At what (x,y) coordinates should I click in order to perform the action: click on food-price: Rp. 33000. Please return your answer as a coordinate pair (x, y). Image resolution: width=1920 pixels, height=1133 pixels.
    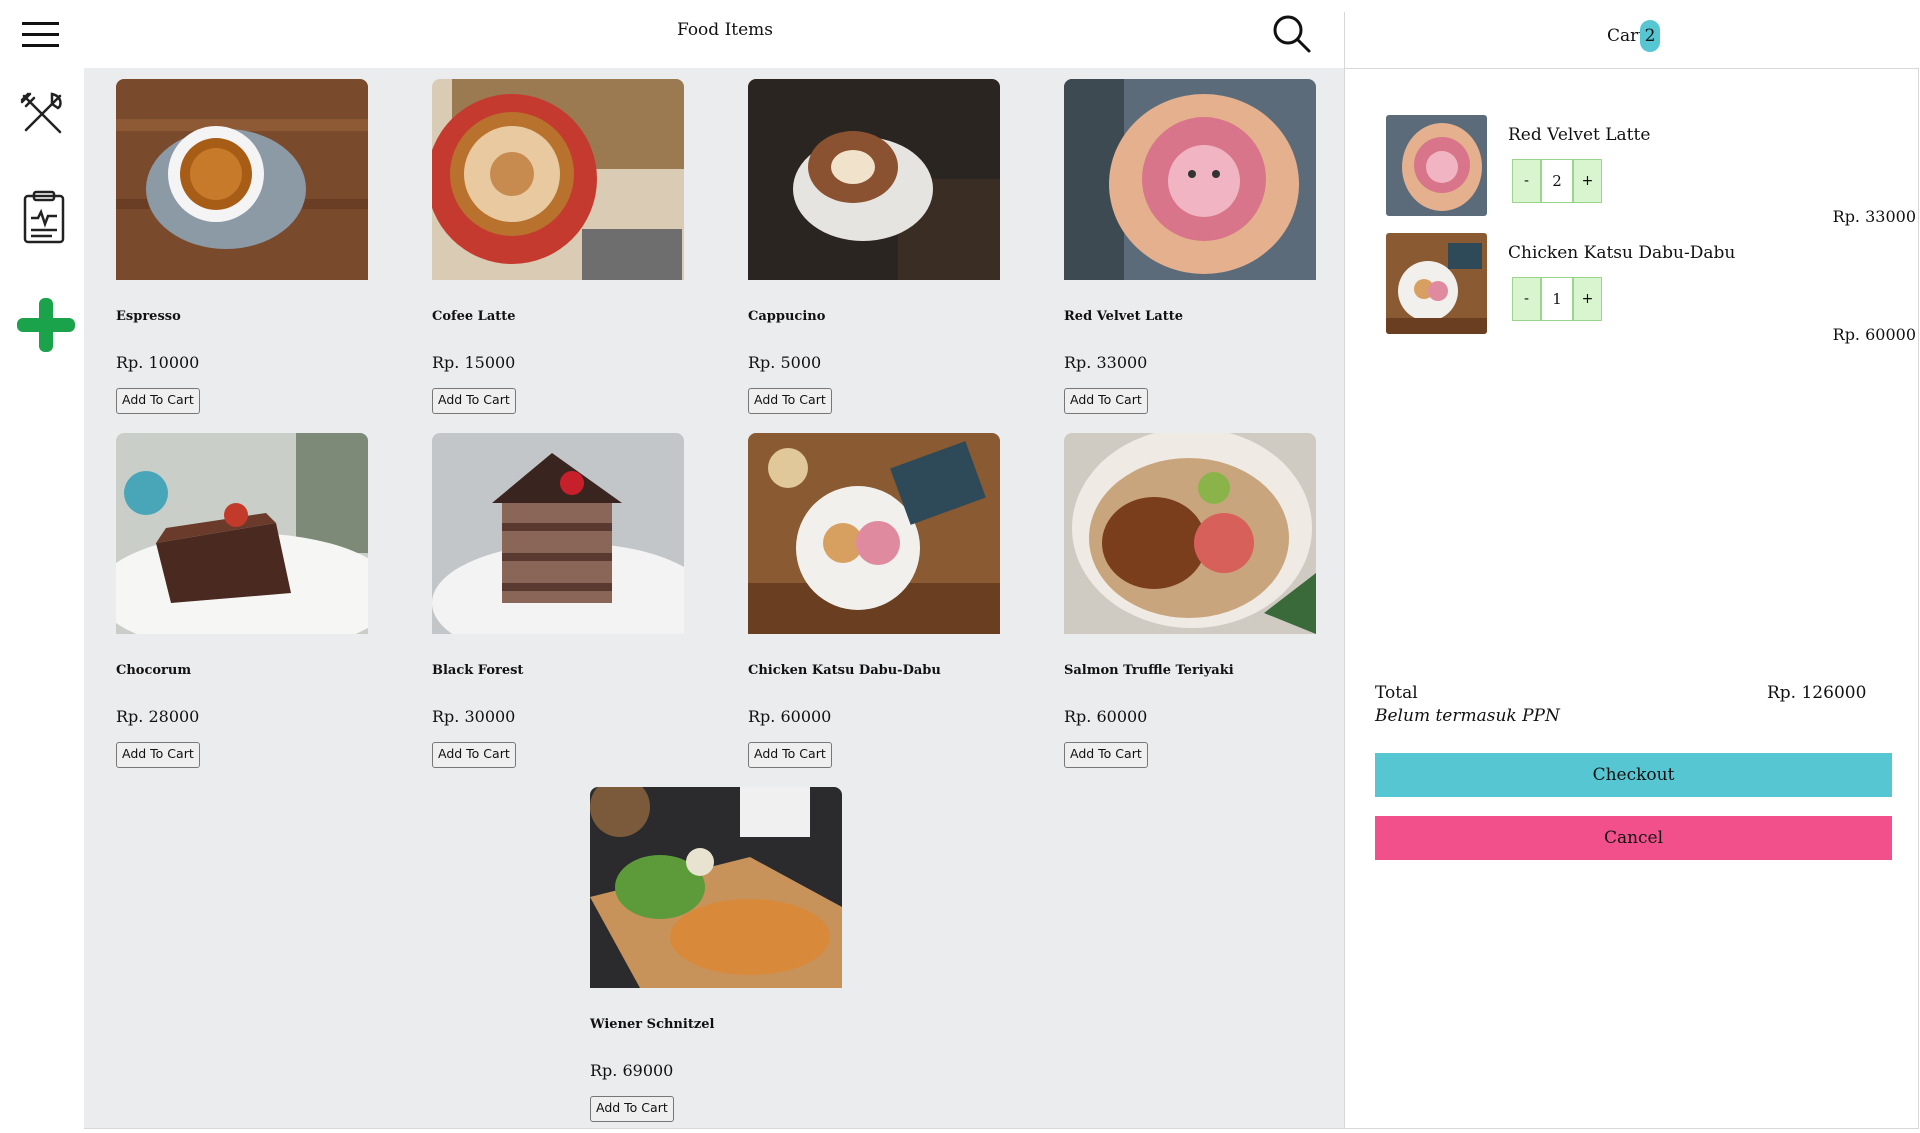
    Looking at the image, I should click on (1106, 362).